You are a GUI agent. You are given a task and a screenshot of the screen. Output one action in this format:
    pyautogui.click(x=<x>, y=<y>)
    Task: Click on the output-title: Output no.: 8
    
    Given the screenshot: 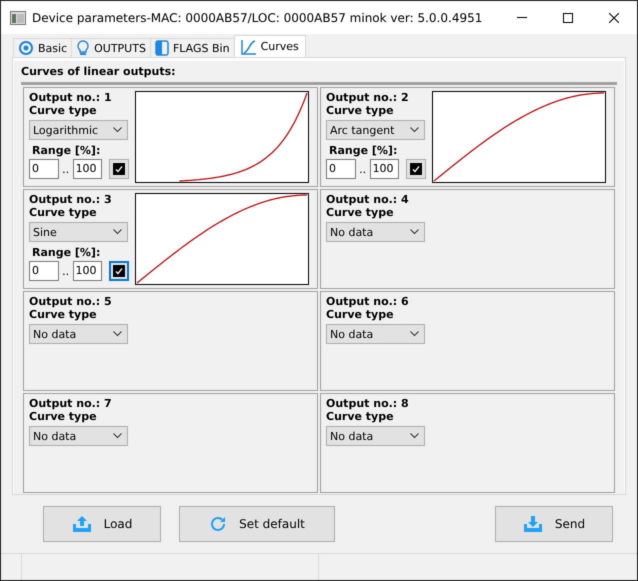 What is the action you would take?
    pyautogui.click(x=368, y=403)
    